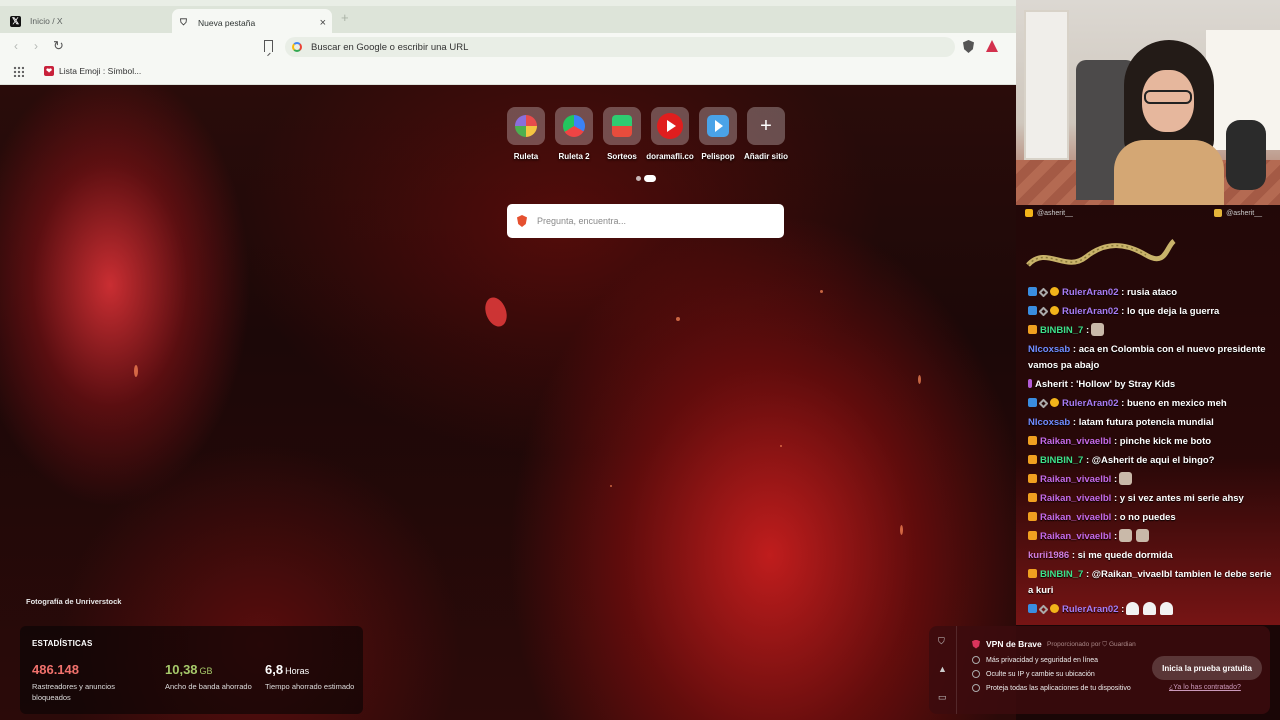 This screenshot has width=1280, height=720. I want to click on chat-message: Raikan_vivaelbl :, so click(1150, 480).